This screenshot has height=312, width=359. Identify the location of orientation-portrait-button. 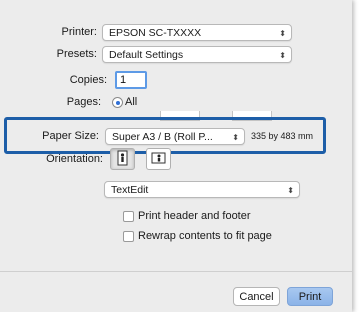
(122, 159).